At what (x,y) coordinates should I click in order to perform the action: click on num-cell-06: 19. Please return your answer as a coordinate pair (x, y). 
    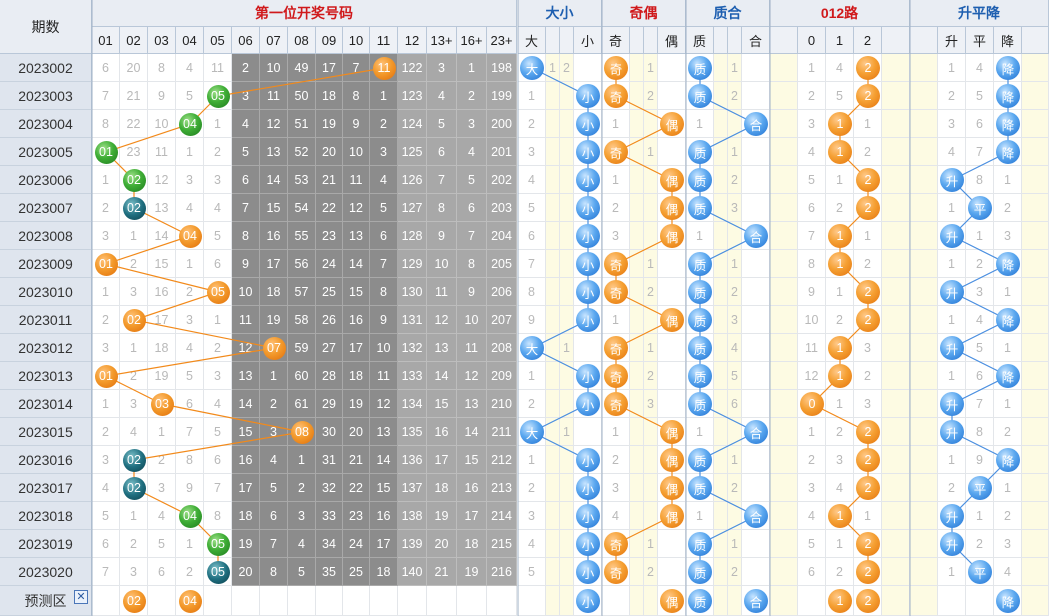
    Looking at the image, I should click on (246, 544).